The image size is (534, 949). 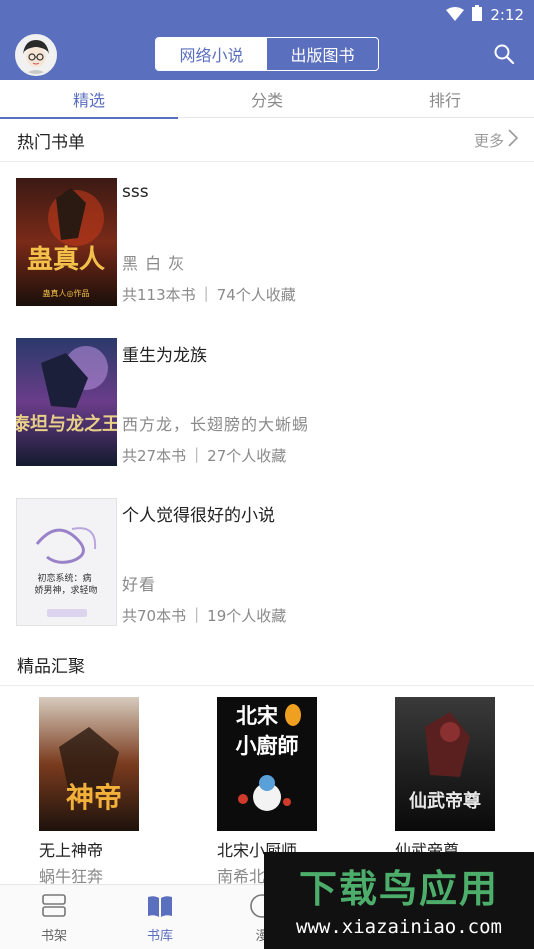 What do you see at coordinates (66, 562) in the screenshot?
I see `book-list-cover: 初恋系统：病 娇男神，求轻吻` at bounding box center [66, 562].